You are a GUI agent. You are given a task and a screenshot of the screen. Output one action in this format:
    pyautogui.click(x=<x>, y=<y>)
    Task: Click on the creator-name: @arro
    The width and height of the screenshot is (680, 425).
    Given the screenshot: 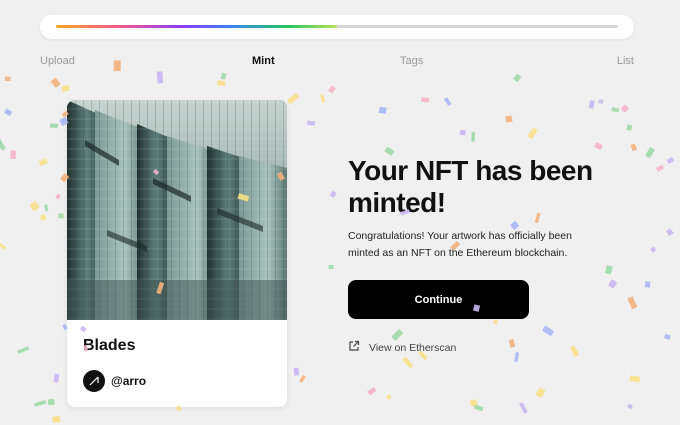 What is the action you would take?
    pyautogui.click(x=129, y=381)
    